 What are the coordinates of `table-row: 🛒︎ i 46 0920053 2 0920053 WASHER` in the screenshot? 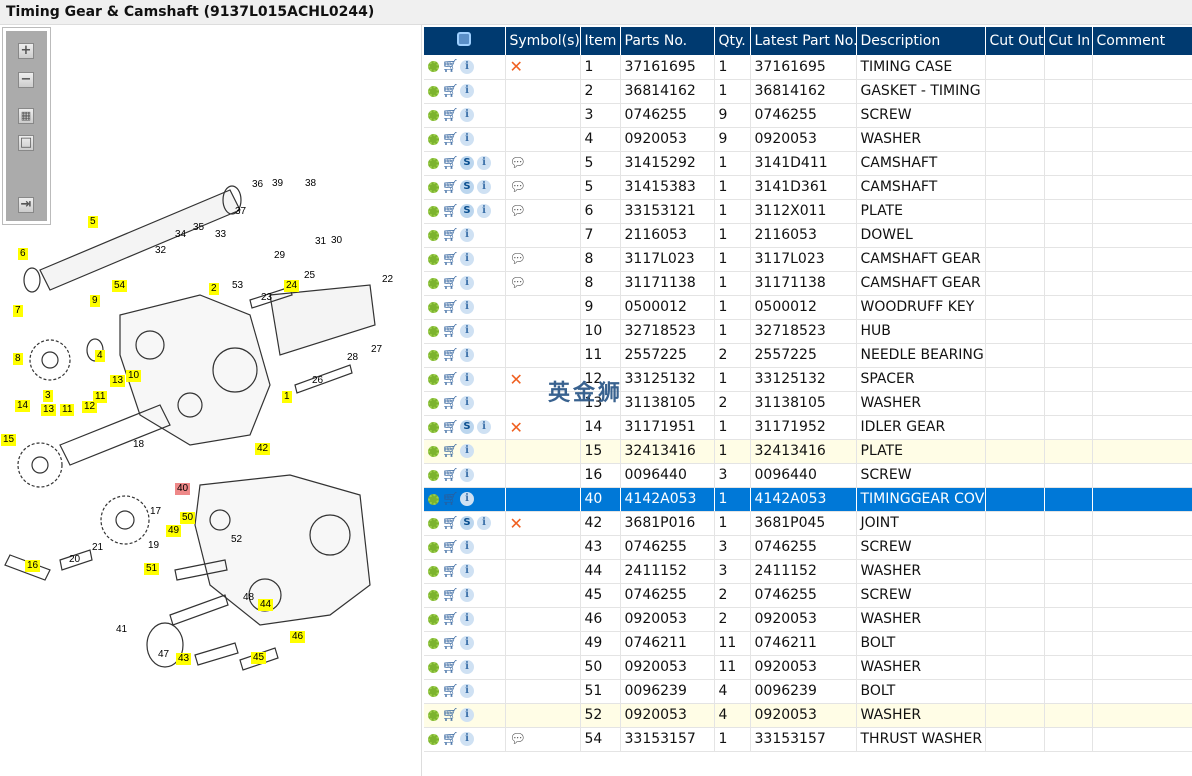 It's located at (808, 619).